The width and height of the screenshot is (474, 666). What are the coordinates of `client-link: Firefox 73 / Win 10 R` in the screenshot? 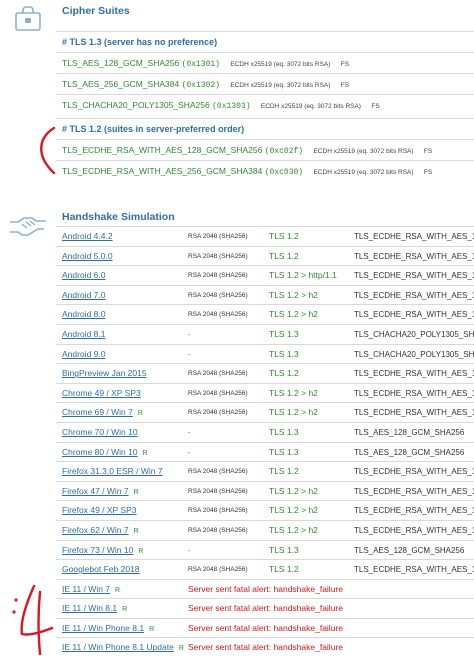 It's located at (102, 551).